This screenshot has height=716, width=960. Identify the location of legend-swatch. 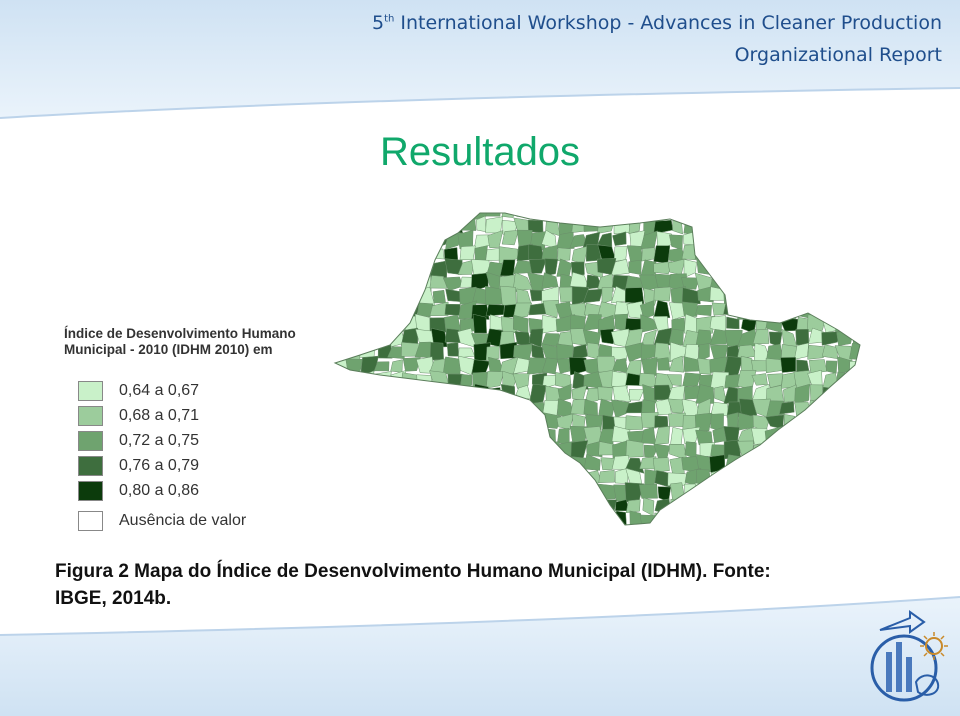
(90, 415).